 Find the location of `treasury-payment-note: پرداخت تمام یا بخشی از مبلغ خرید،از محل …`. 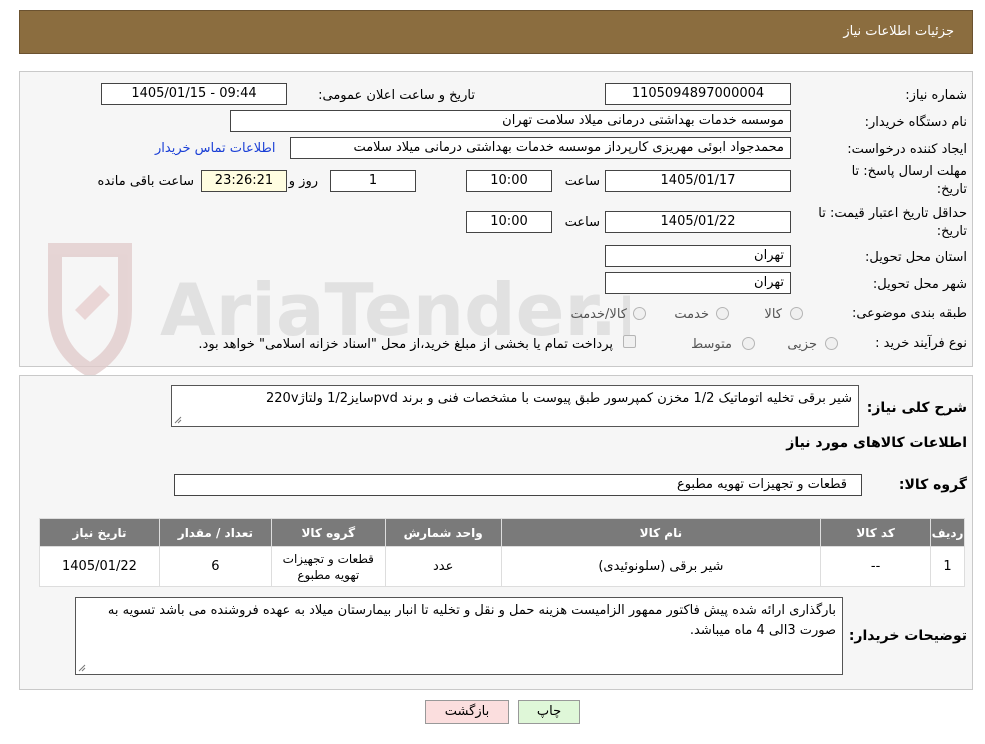

treasury-payment-note: پرداخت تمام یا بخشی از مبلغ خرید،از محل … is located at coordinates (405, 344).